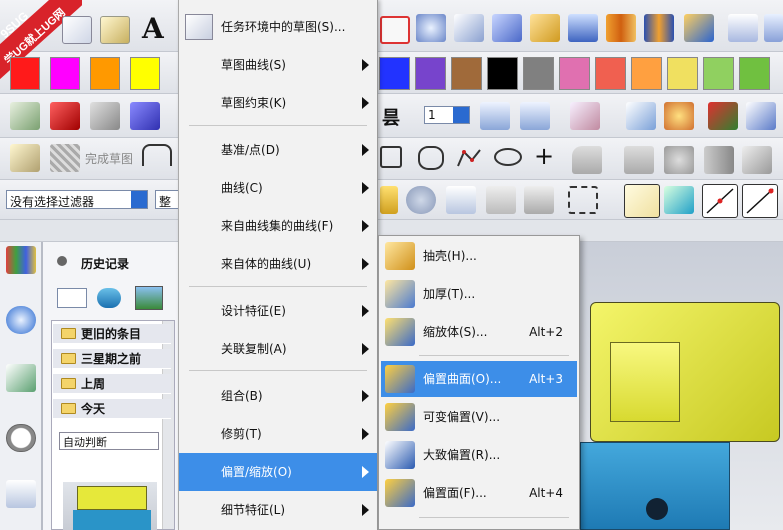  What do you see at coordinates (461, 200) in the screenshot?
I see `body-icon` at bounding box center [461, 200].